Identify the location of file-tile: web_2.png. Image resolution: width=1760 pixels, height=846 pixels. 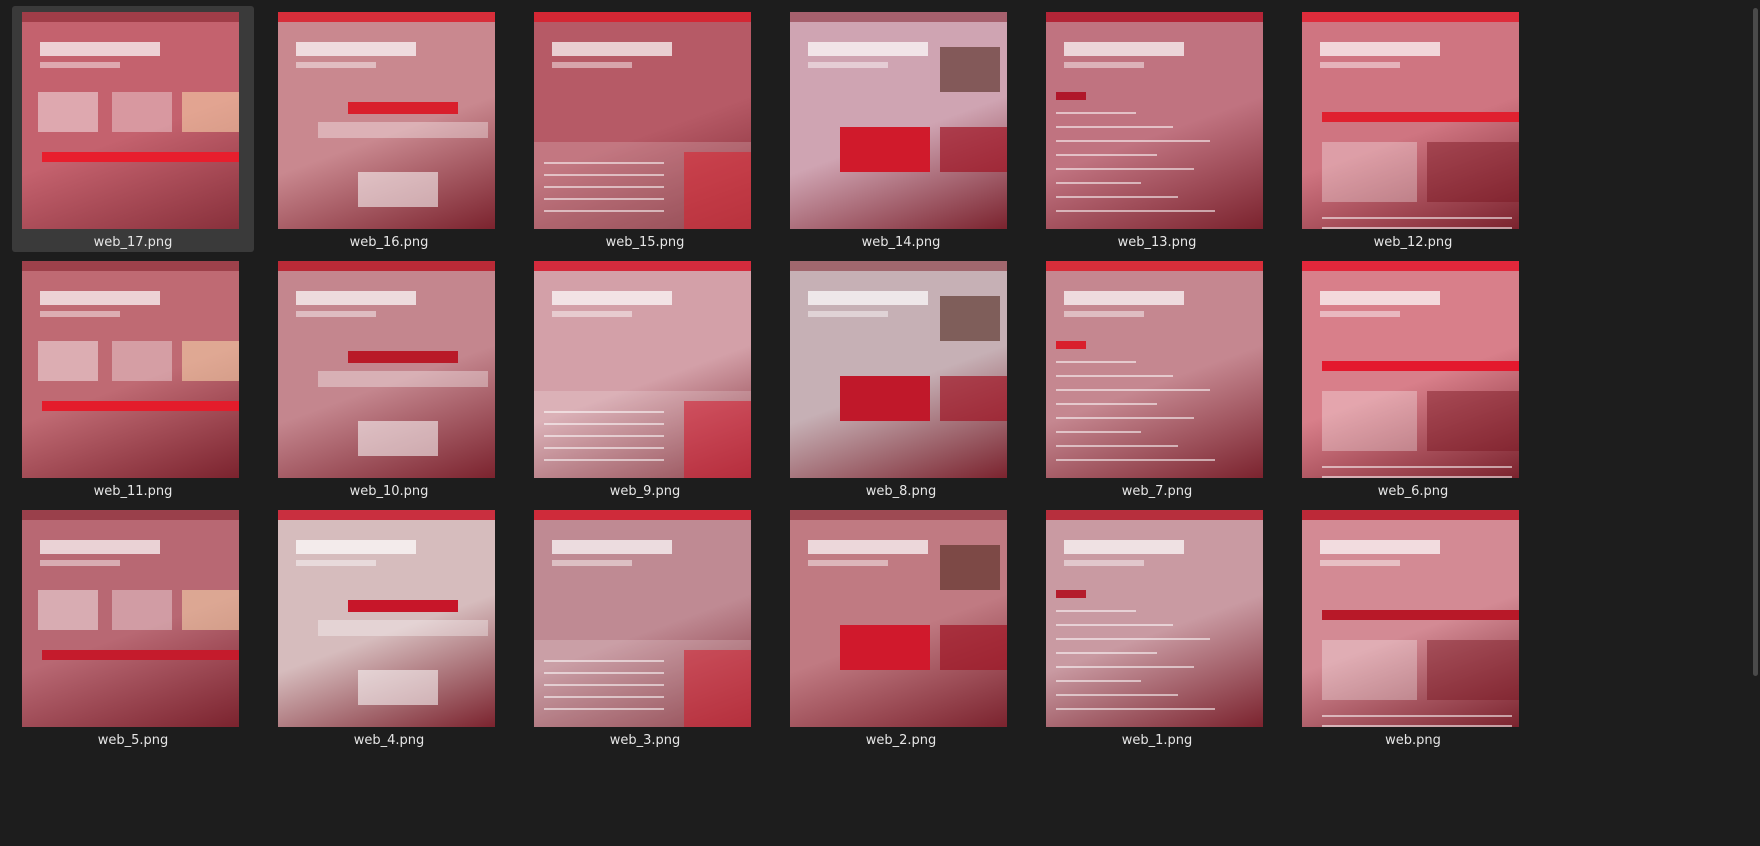
(901, 627).